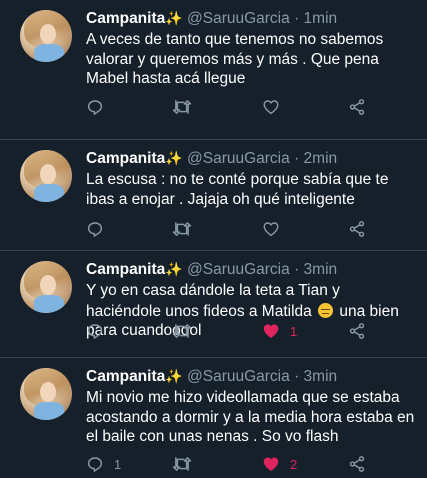 The width and height of the screenshot is (427, 478). I want to click on tweet-header: Campanita✨ @SaruuGarcia · 1min, so click(211, 18).